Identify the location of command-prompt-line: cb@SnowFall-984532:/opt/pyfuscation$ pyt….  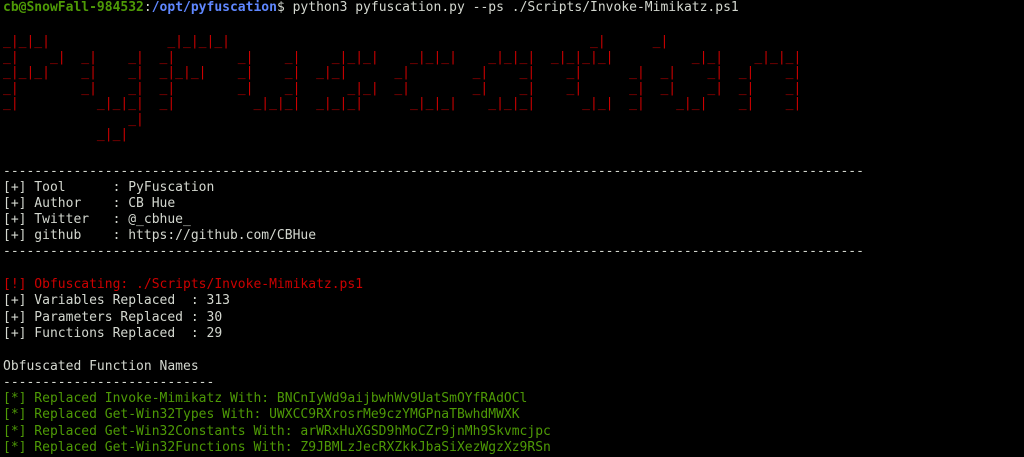
(371, 8).